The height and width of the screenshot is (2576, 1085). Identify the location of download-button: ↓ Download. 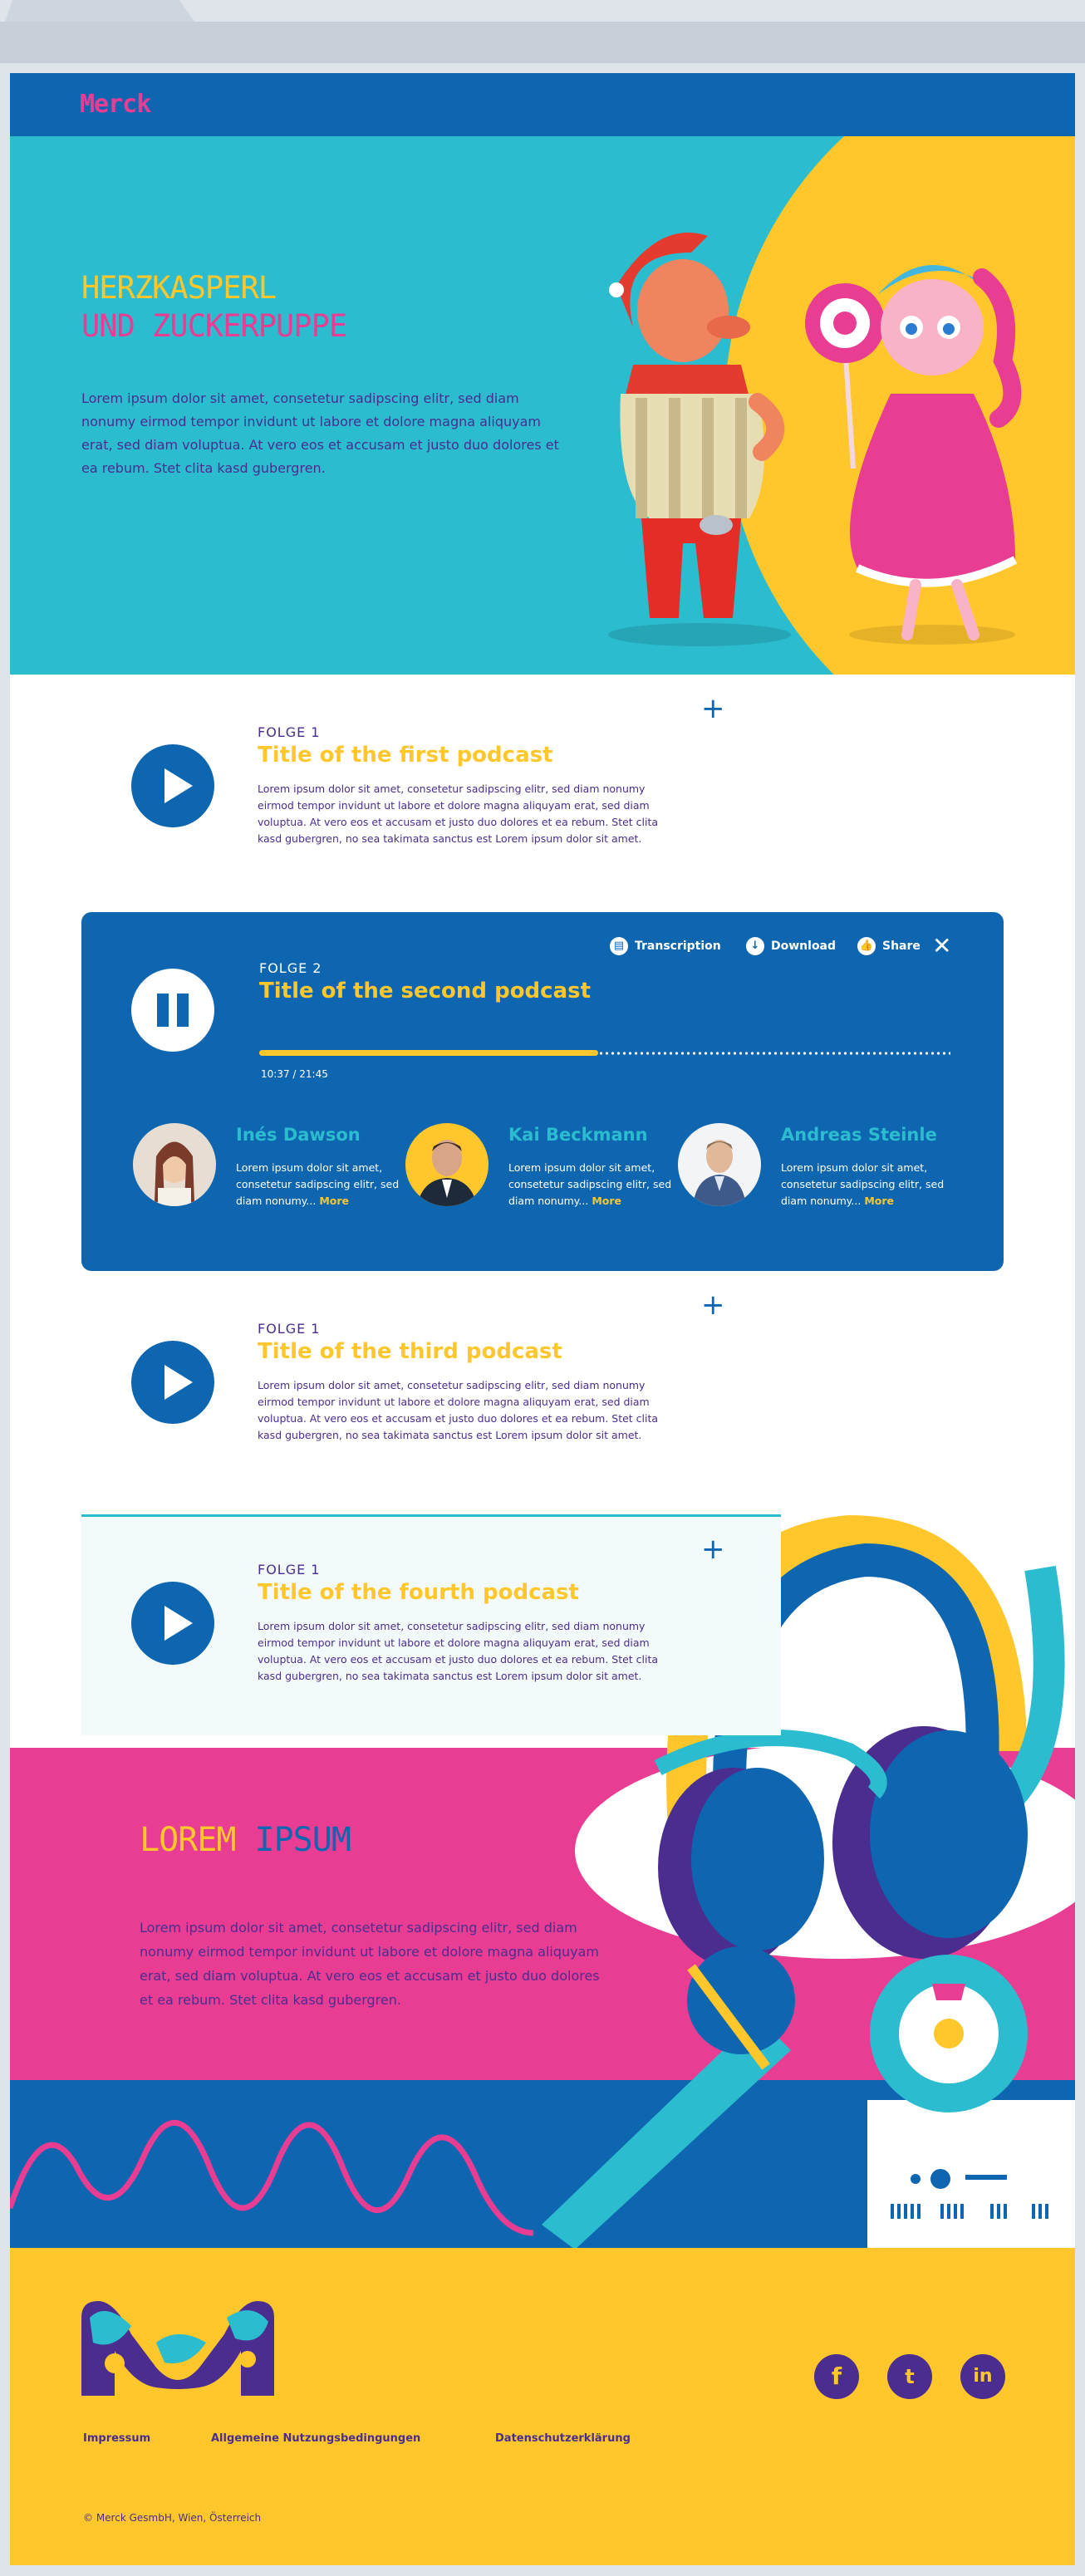
(791, 946).